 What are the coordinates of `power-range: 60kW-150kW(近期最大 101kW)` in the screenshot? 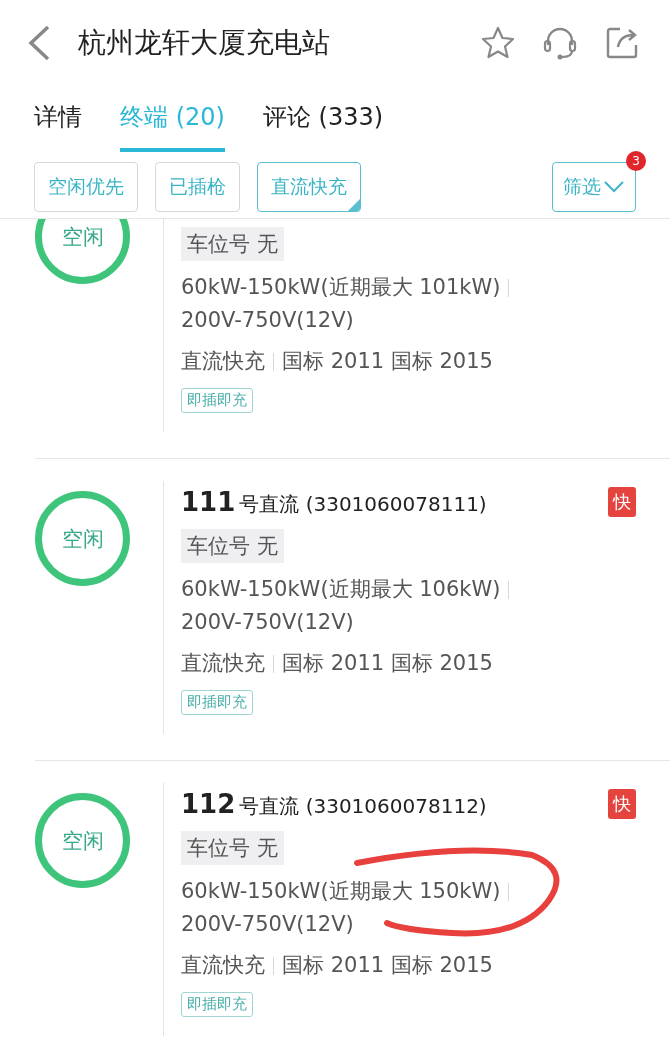 It's located at (349, 287).